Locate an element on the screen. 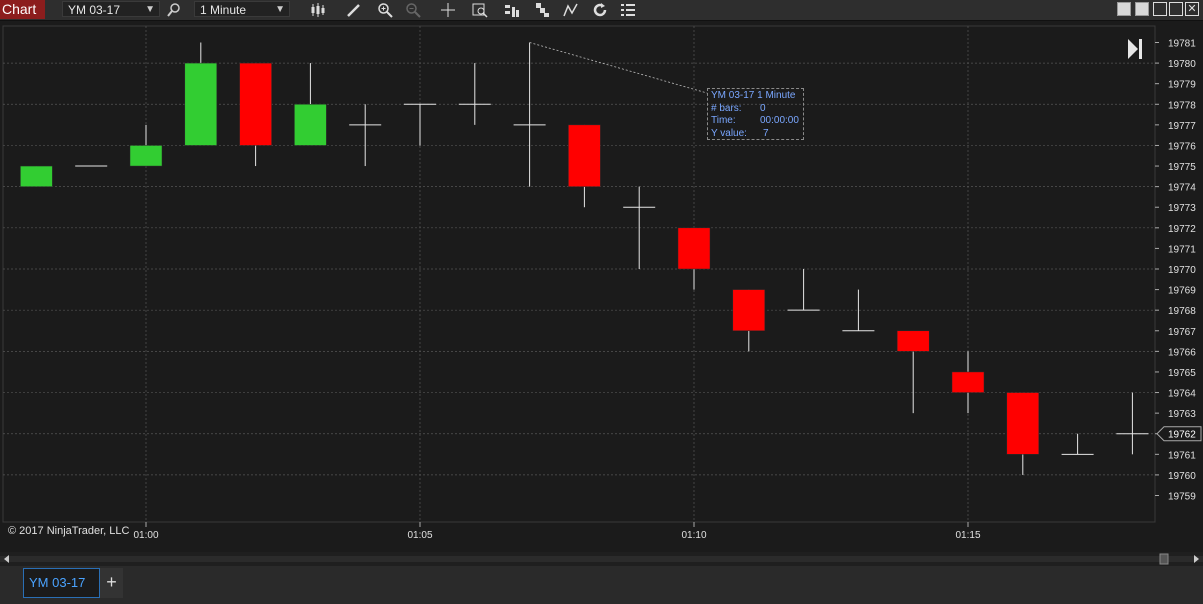  tab-ym-03-17: YM 03-17 is located at coordinates (61, 583).